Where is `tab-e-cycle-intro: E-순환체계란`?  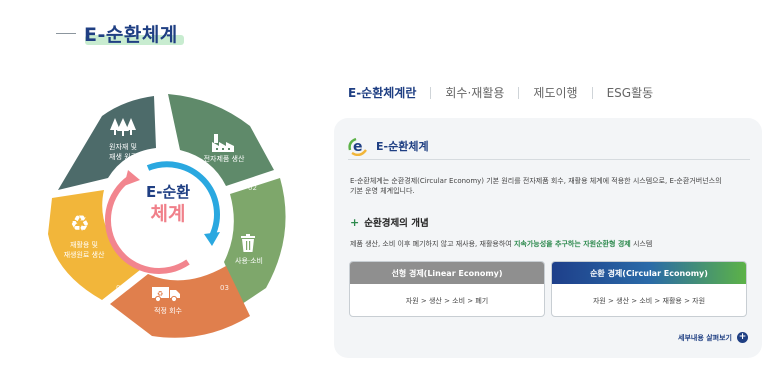
tab-e-cycle-intro: E-순환체계란 is located at coordinates (382, 92).